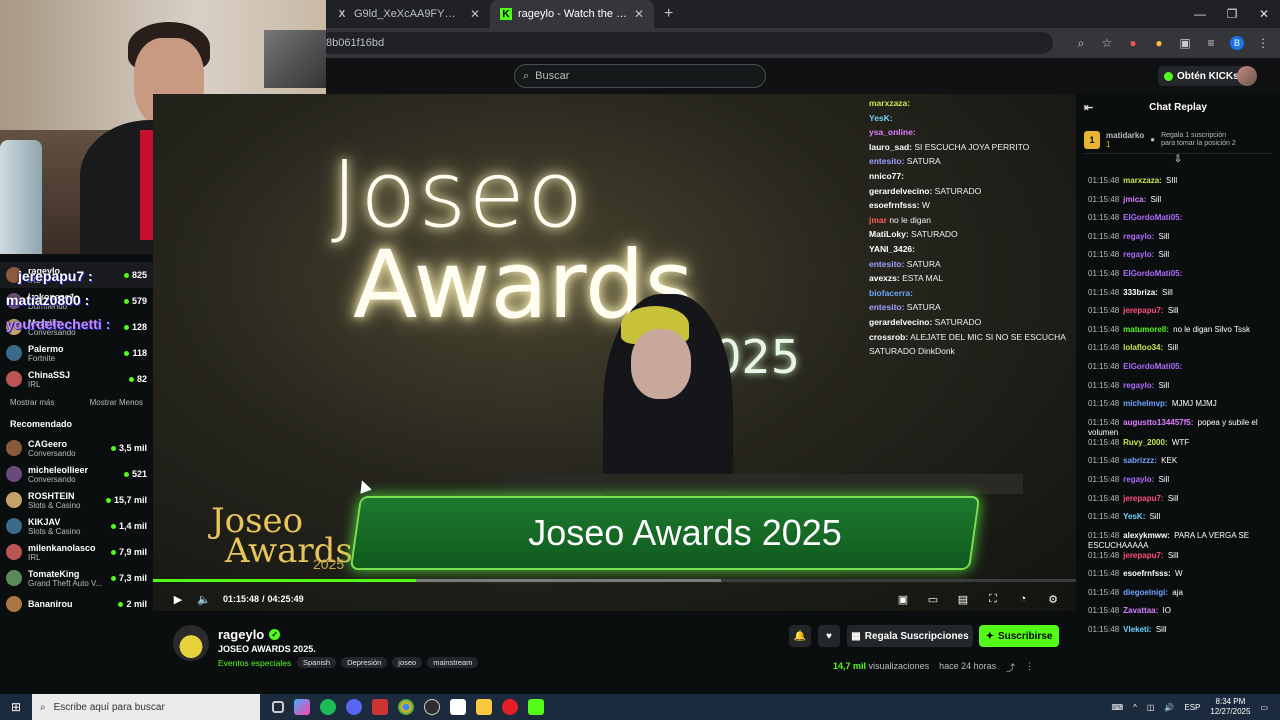 The width and height of the screenshot is (1280, 720). What do you see at coordinates (1264, 14) in the screenshot?
I see `close-window-icon: ✕` at bounding box center [1264, 14].